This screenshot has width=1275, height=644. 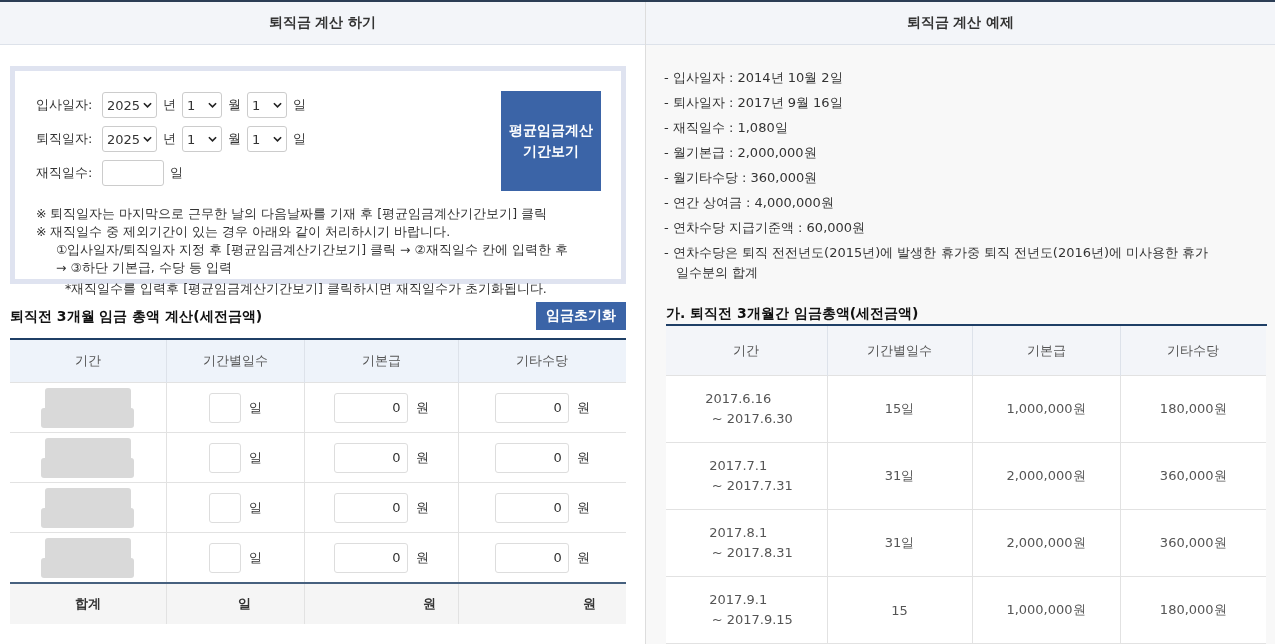 What do you see at coordinates (738, 466) in the screenshot?
I see `period-text: 2017.7.1` at bounding box center [738, 466].